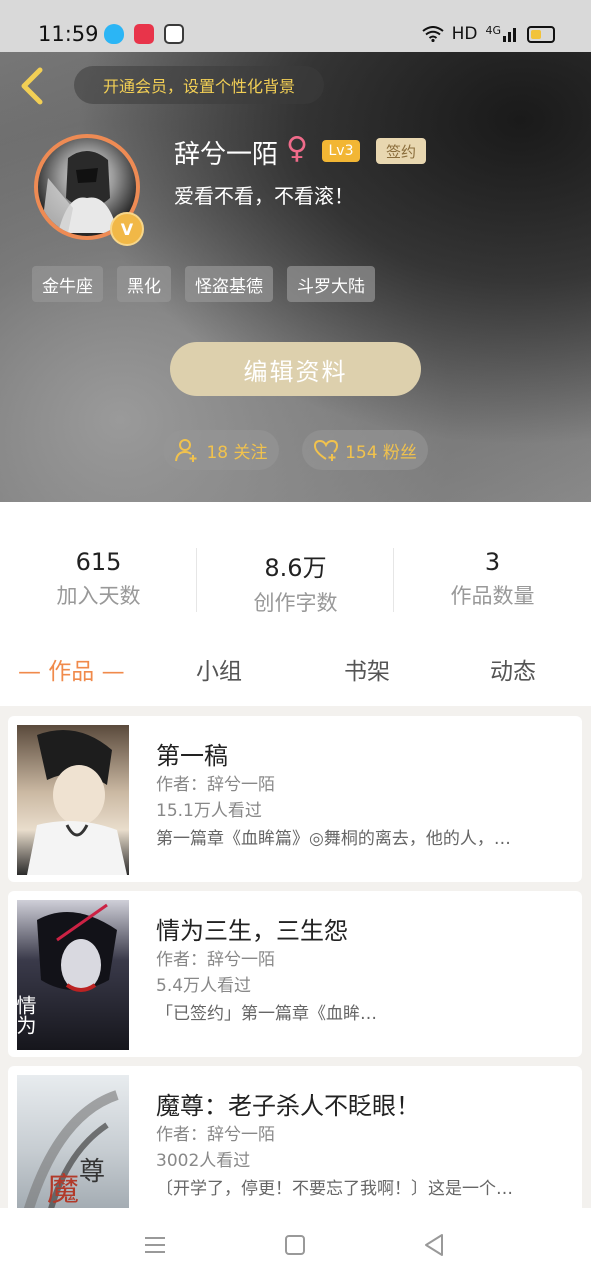 This screenshot has width=591, height=1280. Describe the element at coordinates (493, 30) in the screenshot. I see `signal-label: 4G` at that location.